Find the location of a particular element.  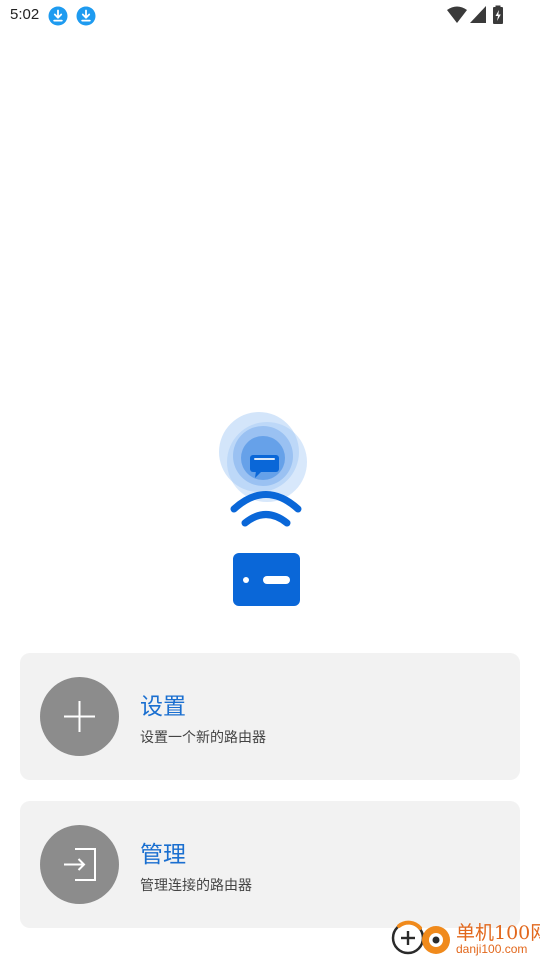

setup-subtitle: 设置一个新的路由器 is located at coordinates (203, 738).